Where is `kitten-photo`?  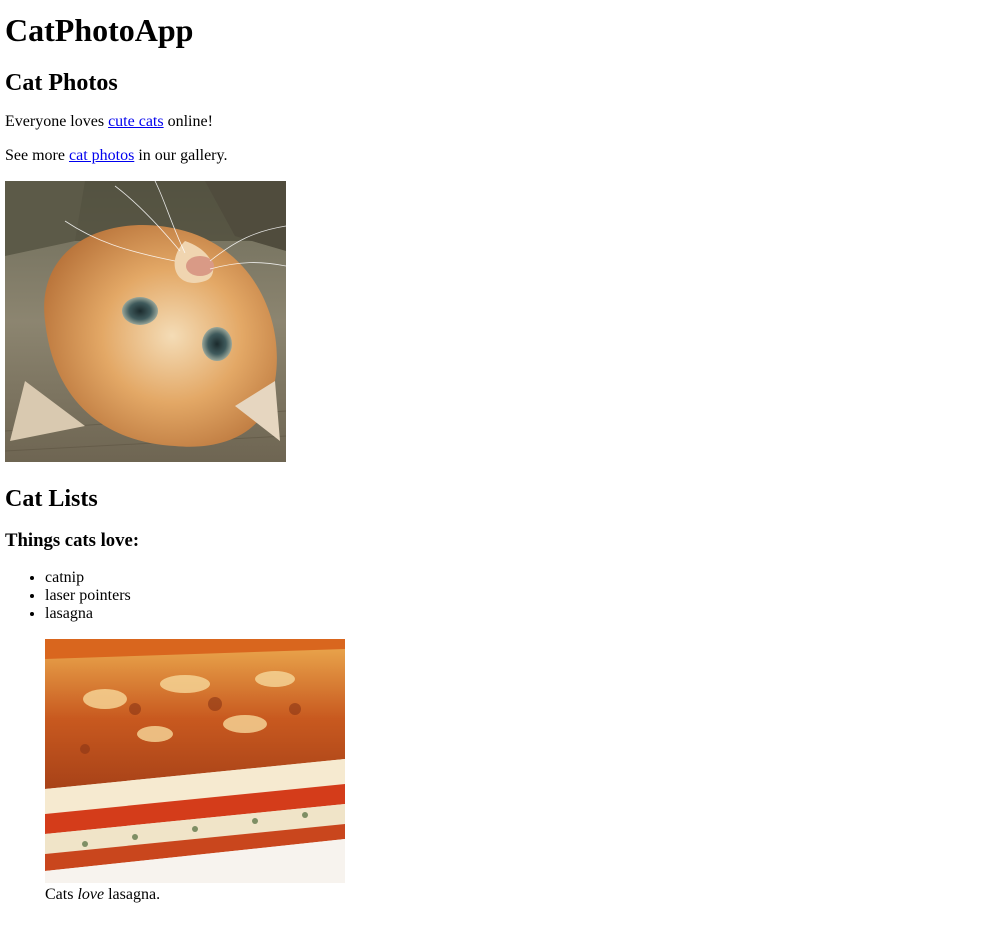 kitten-photo is located at coordinates (145, 321).